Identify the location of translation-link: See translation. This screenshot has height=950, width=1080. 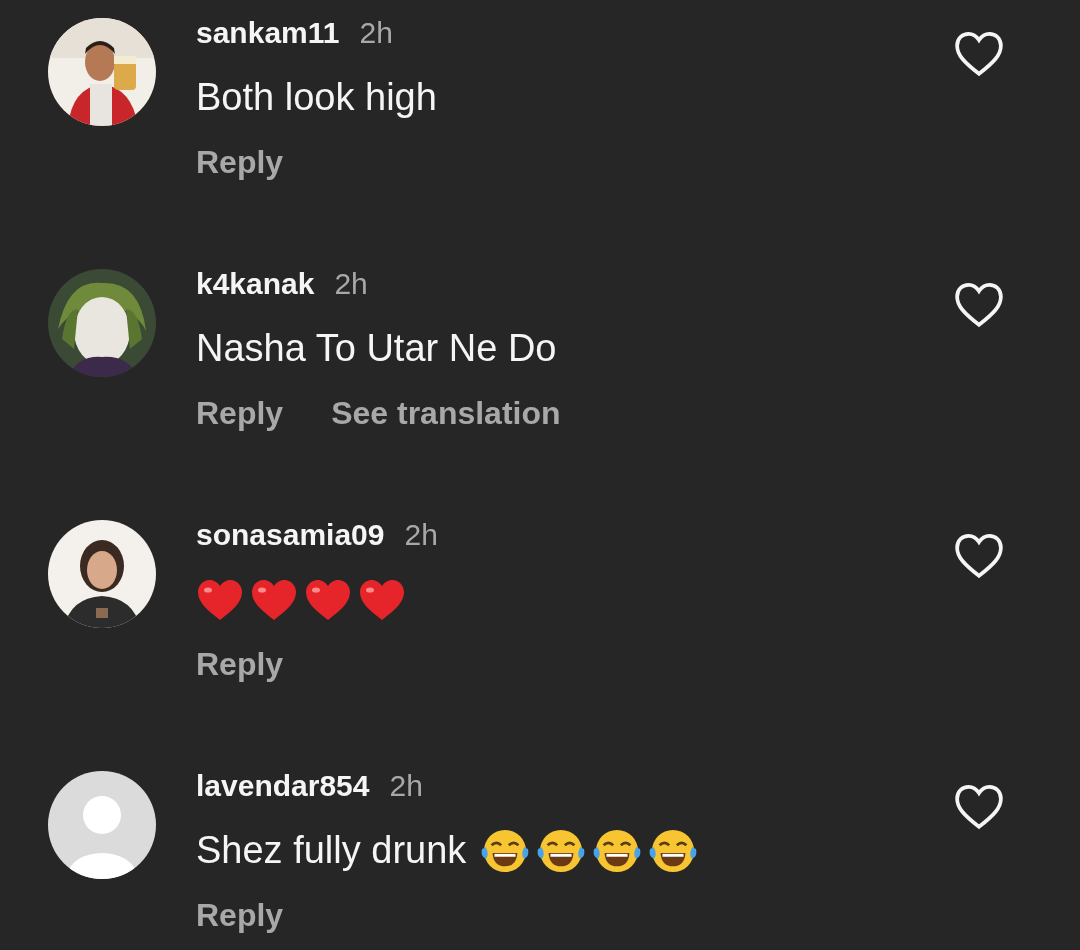
(446, 413).